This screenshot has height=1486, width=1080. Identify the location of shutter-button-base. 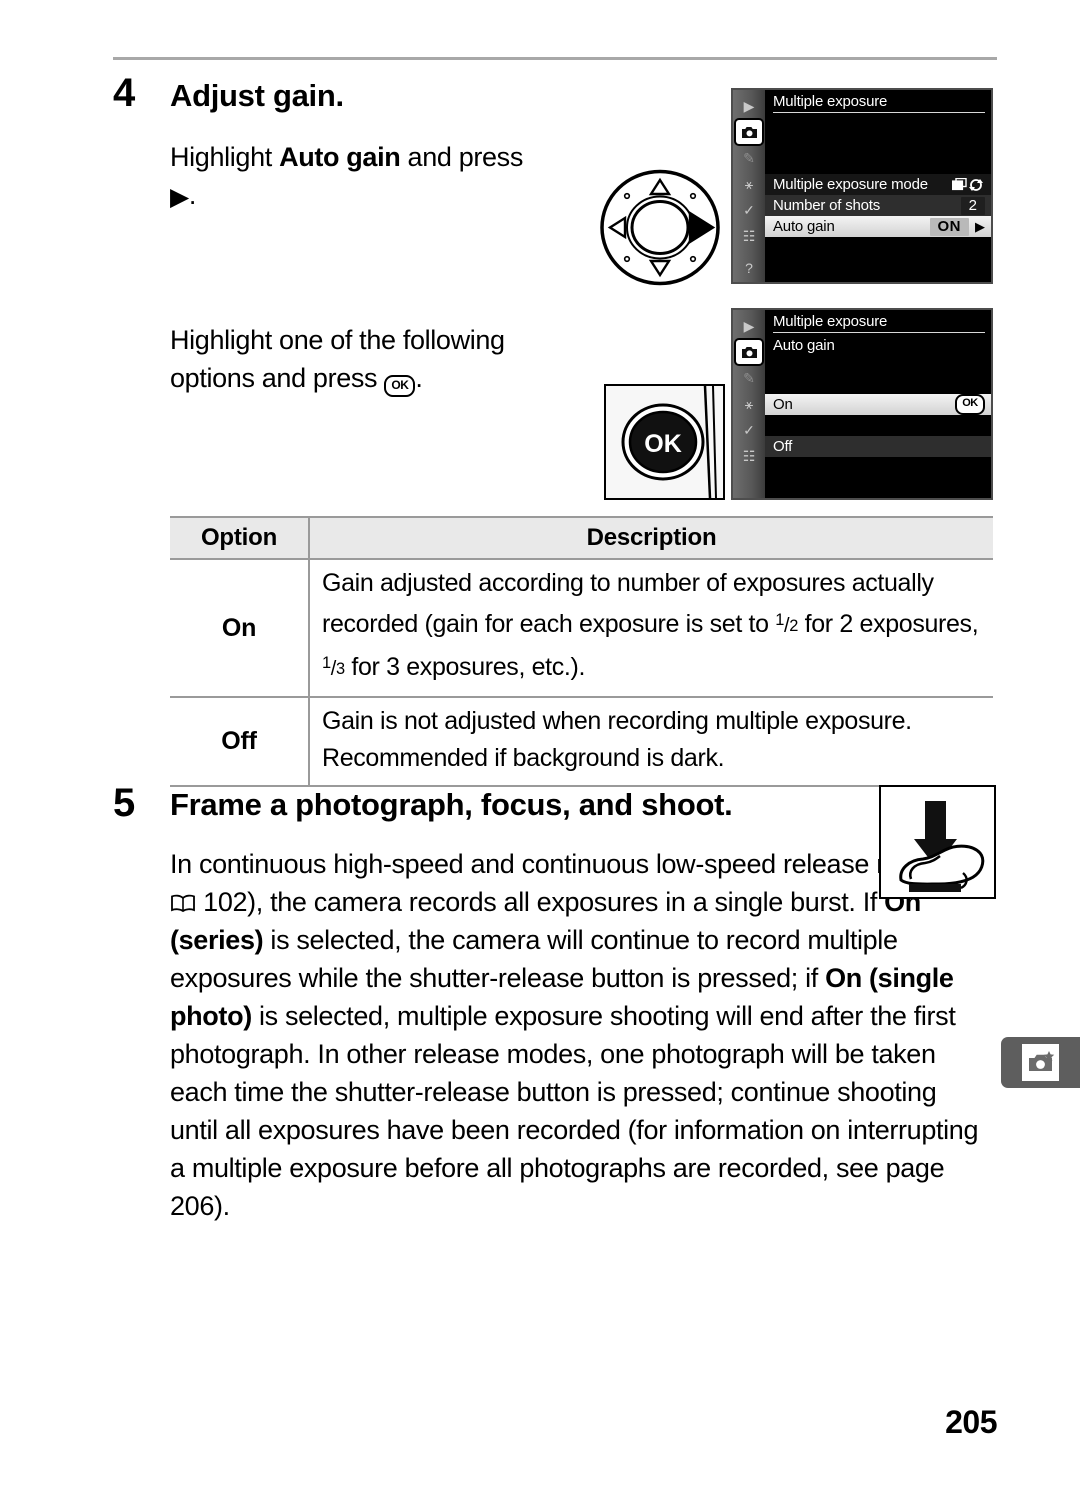
(935, 888).